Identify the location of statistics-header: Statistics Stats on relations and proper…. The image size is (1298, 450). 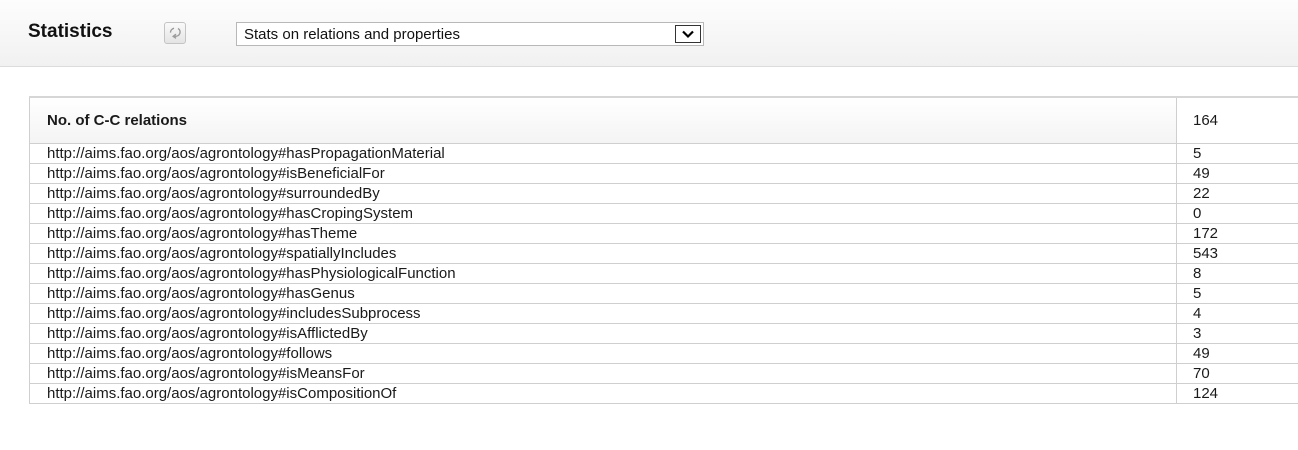
(649, 33).